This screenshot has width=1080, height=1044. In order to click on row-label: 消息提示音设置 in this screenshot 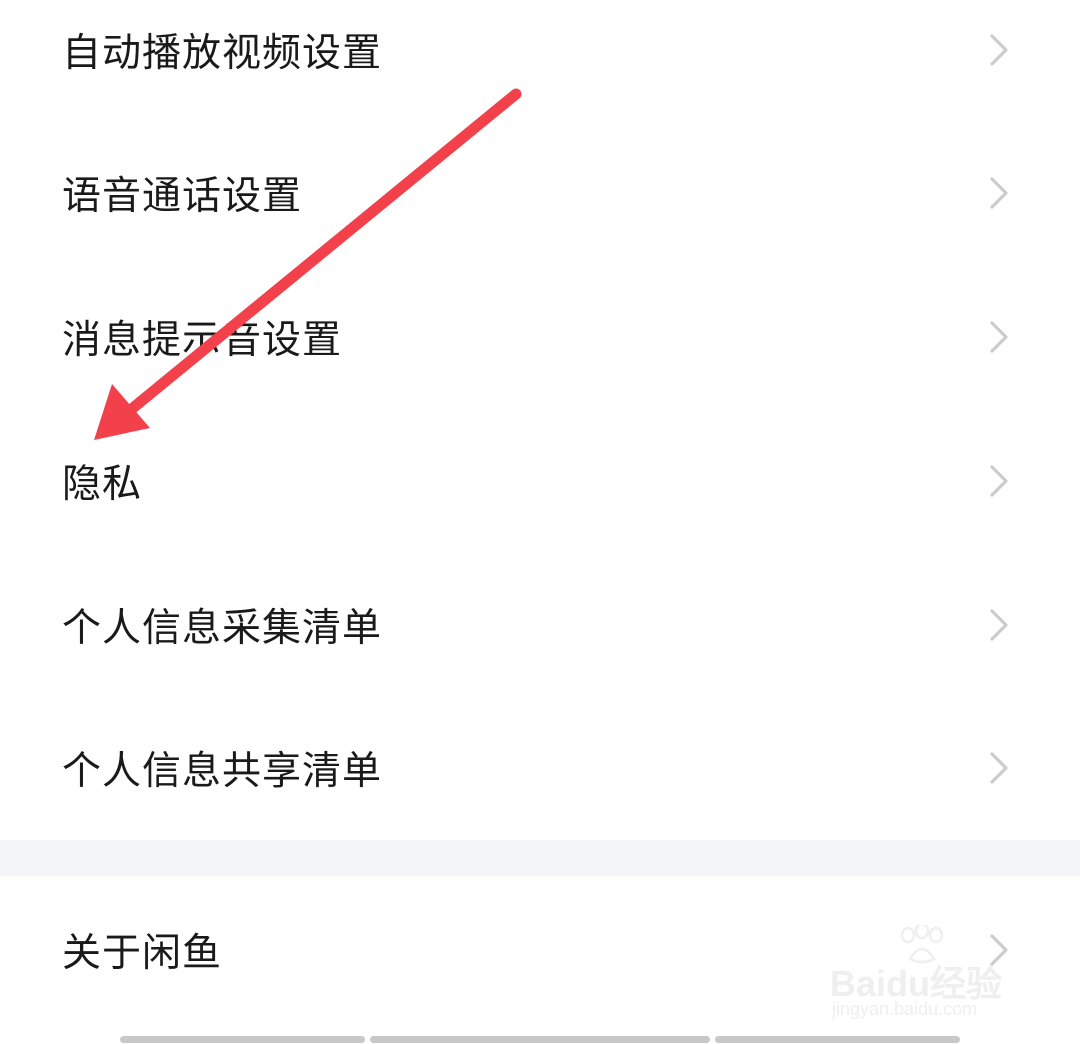, I will do `click(202, 340)`.